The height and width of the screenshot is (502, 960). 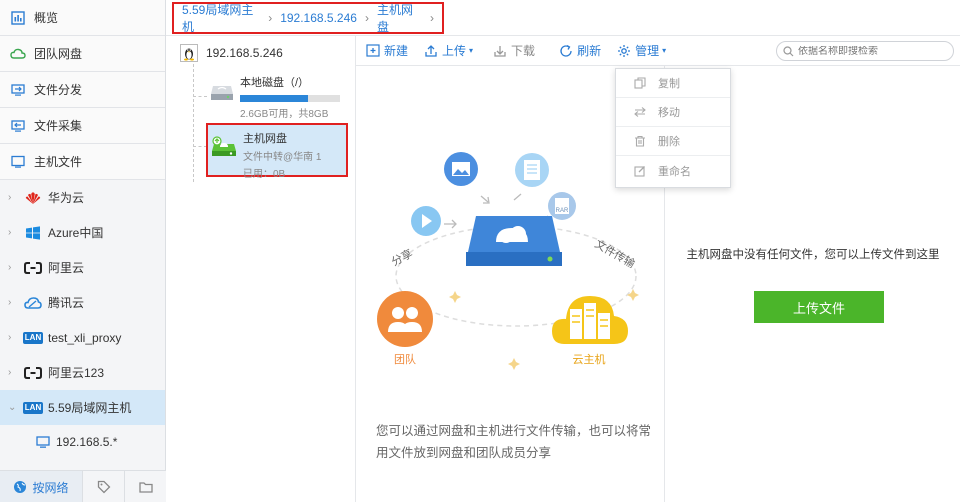 I want to click on tree-item-huawei: › 华为云, so click(x=82, y=197).